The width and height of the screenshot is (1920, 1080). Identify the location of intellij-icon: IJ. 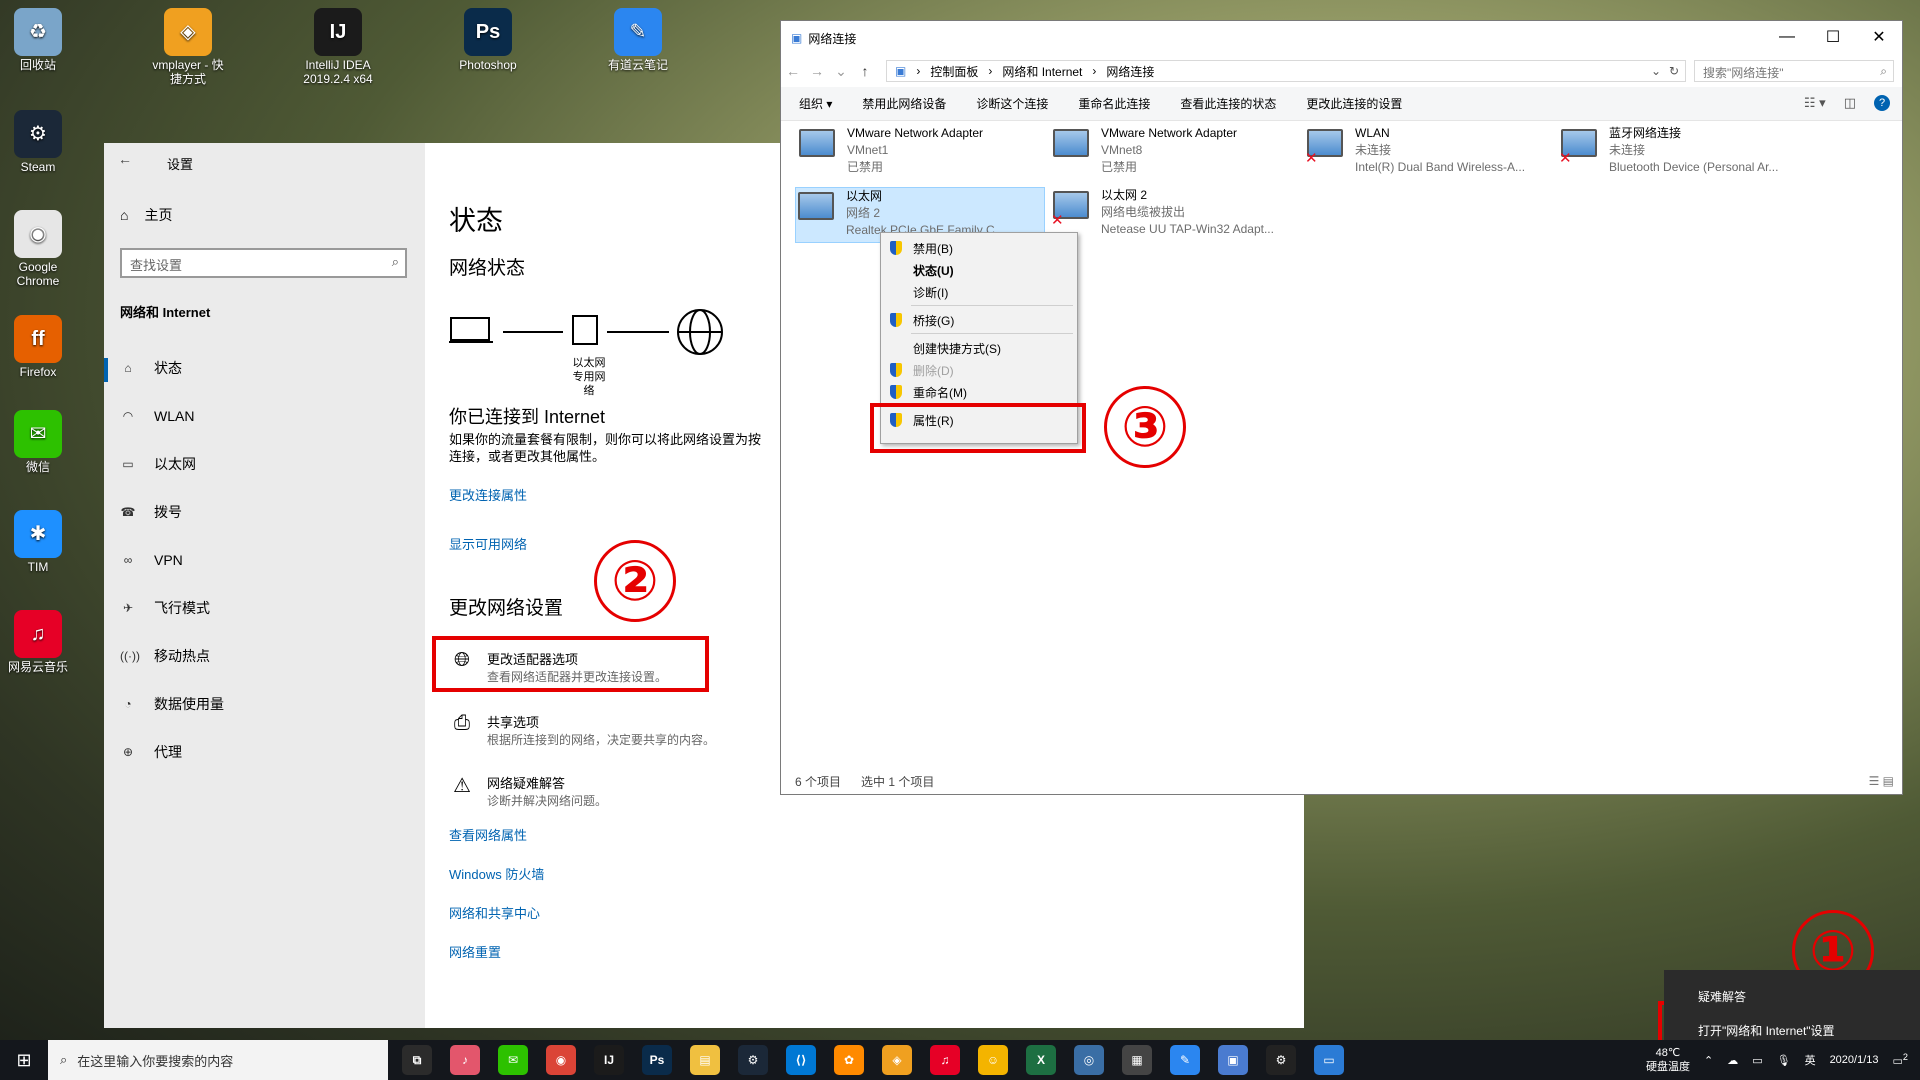
(609, 1060).